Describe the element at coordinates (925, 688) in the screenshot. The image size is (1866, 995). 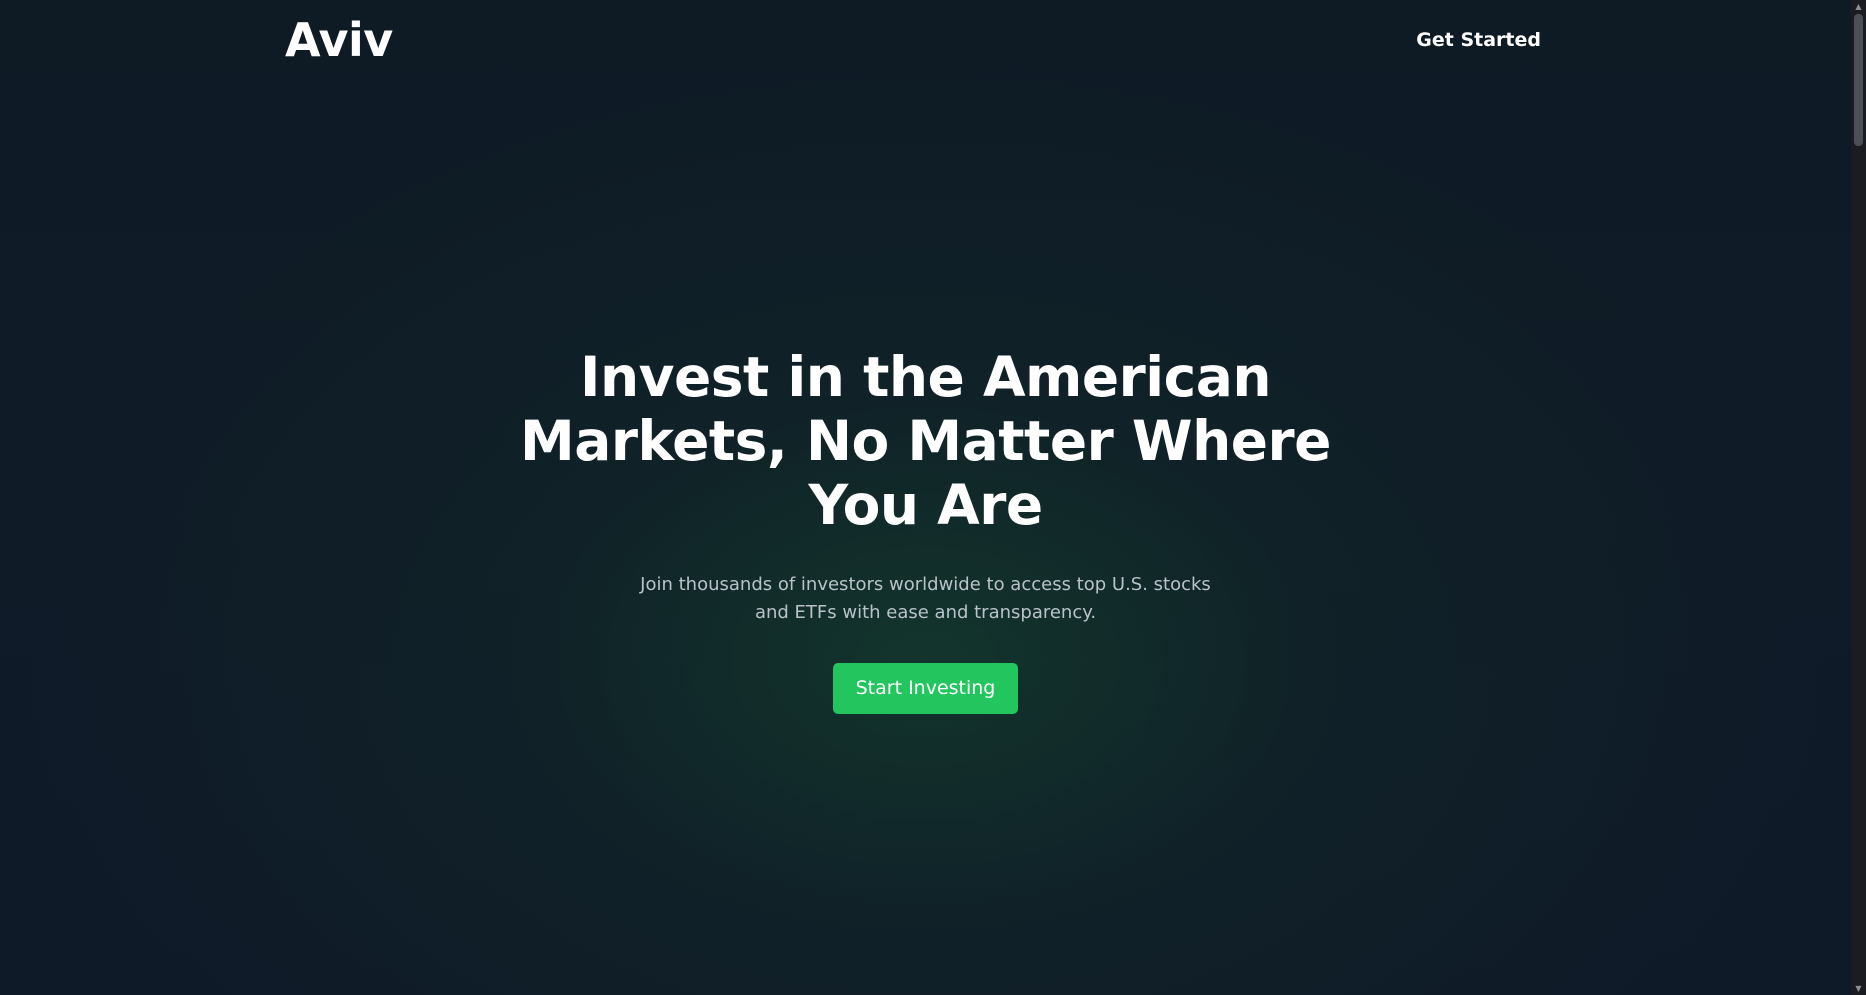
I see `start-investing-button: Start Investing` at that location.